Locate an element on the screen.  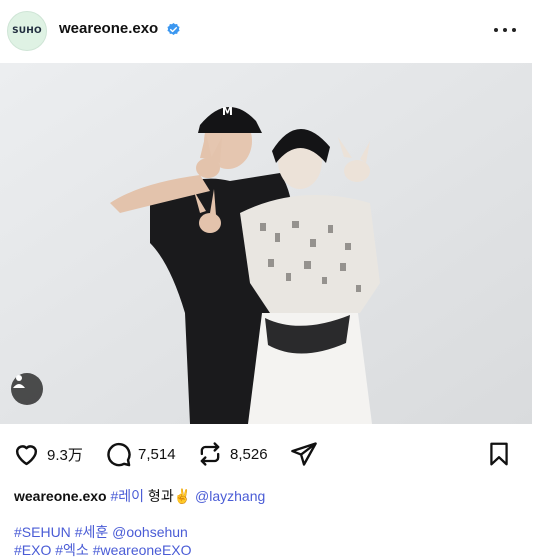
repost-button: 8,526 is located at coordinates (232, 454).